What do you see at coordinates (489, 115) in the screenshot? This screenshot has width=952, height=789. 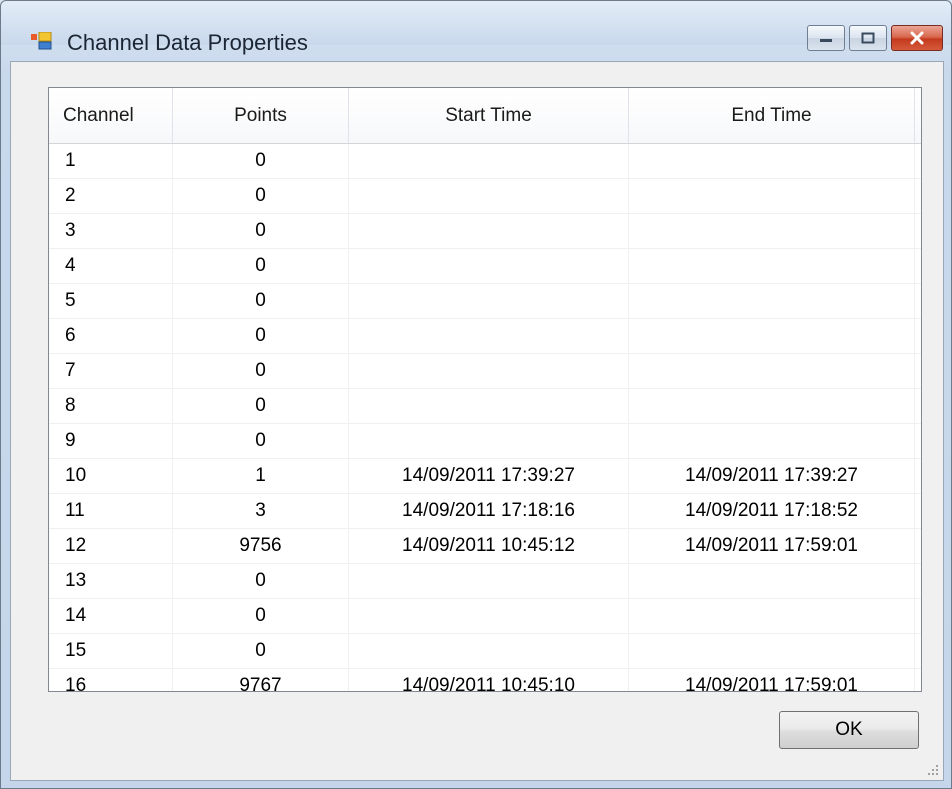 I see `column-header-start-time: Start Time` at bounding box center [489, 115].